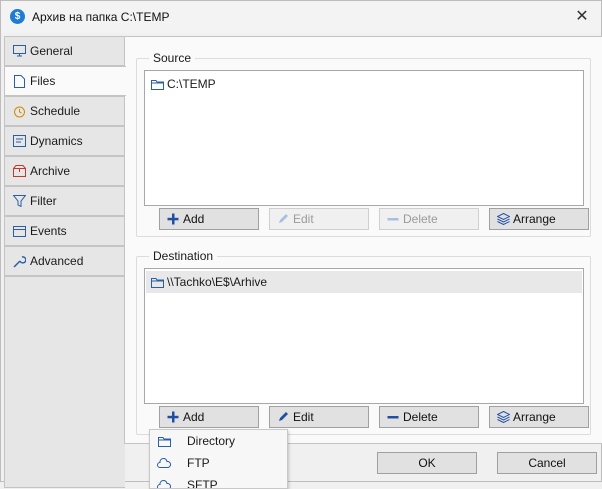 The height and width of the screenshot is (489, 602). Describe the element at coordinates (427, 463) in the screenshot. I see `ok-button: OK` at that location.